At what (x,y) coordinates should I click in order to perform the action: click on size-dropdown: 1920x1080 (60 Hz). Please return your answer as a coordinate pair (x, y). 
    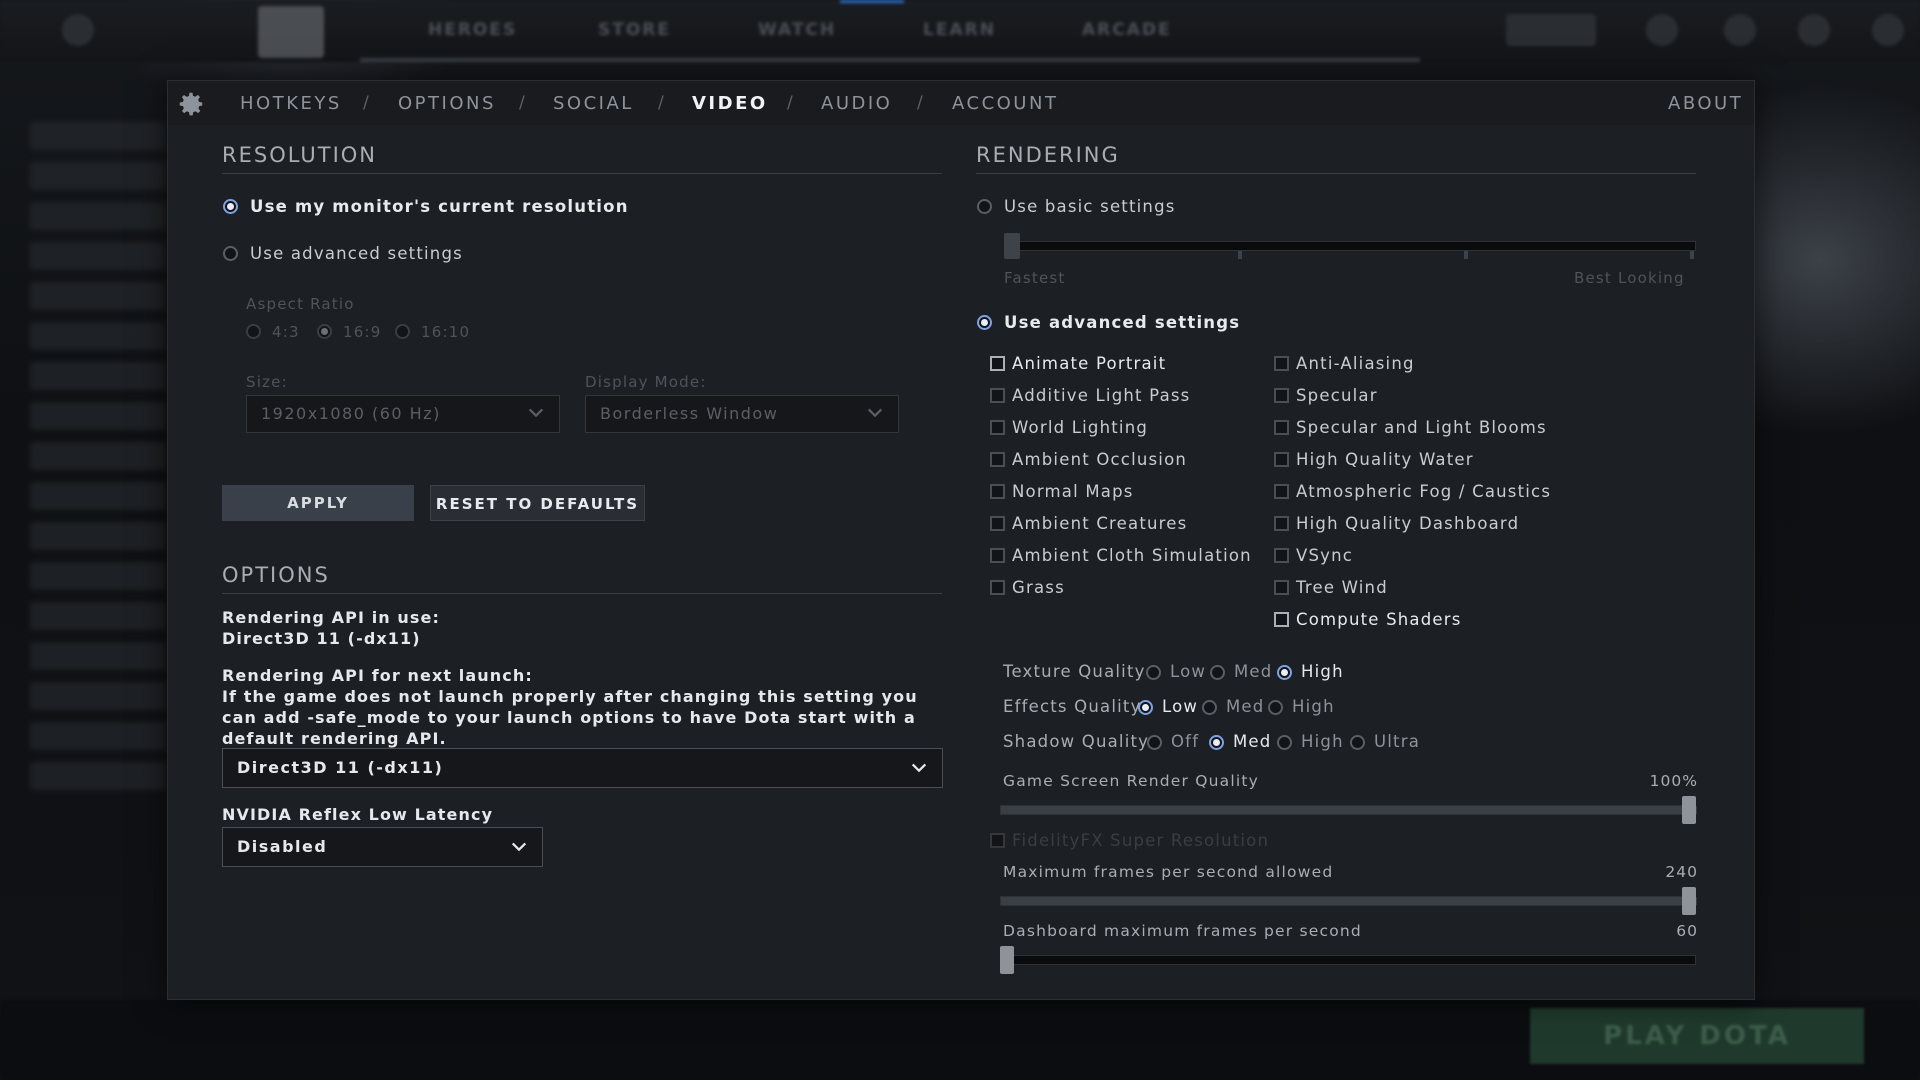
    Looking at the image, I should click on (403, 414).